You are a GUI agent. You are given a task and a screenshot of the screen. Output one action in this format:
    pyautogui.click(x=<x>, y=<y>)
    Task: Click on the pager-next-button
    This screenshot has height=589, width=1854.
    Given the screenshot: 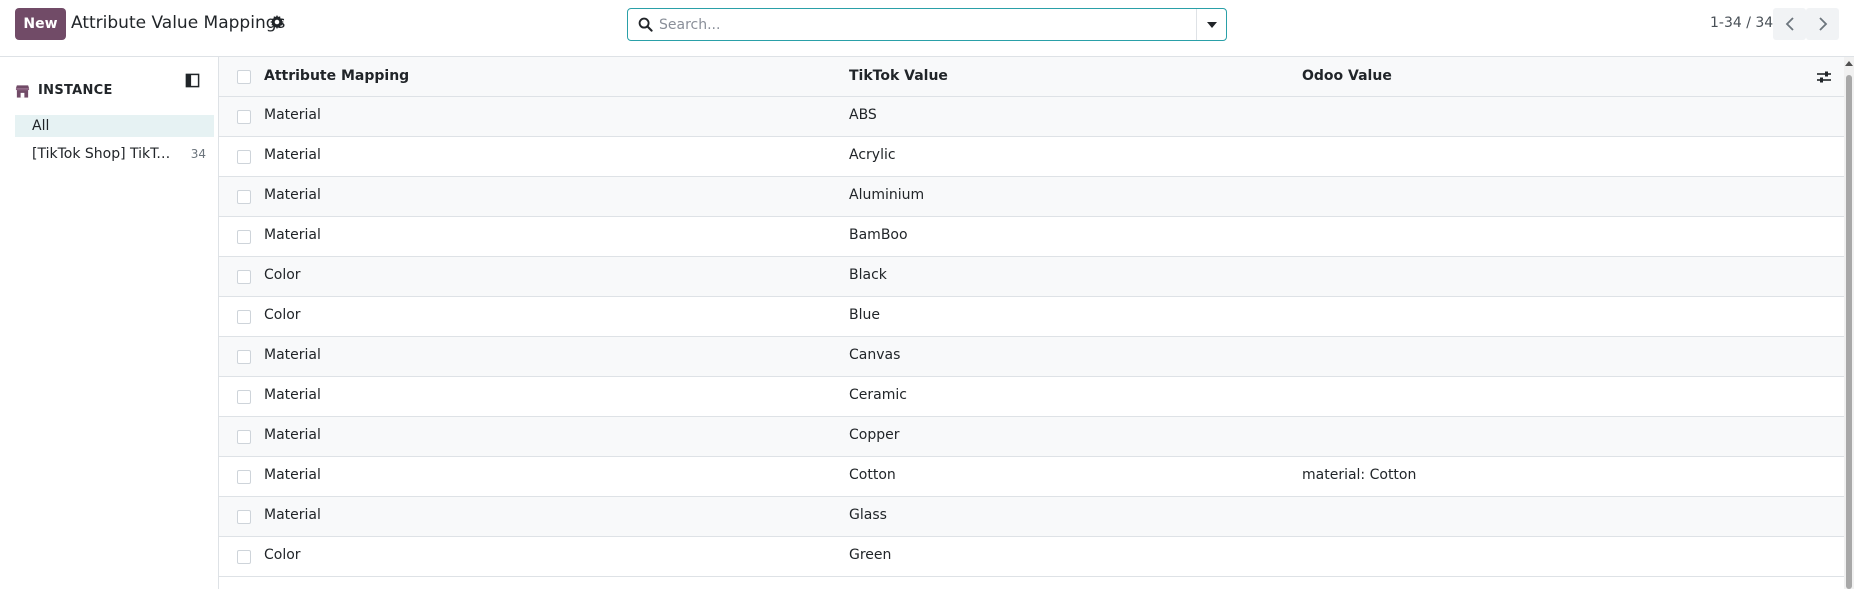 What is the action you would take?
    pyautogui.click(x=1822, y=24)
    